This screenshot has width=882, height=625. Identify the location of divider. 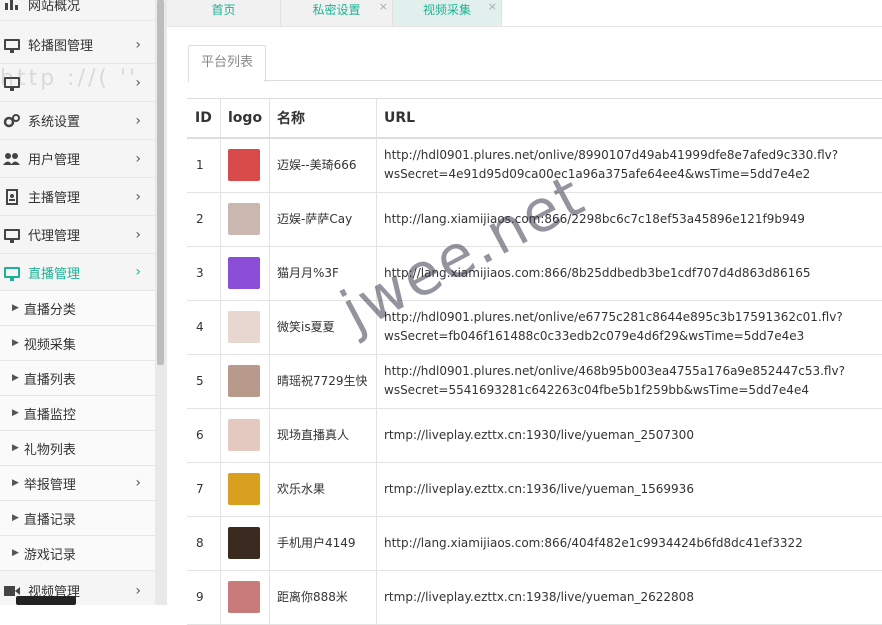
(573, 80).